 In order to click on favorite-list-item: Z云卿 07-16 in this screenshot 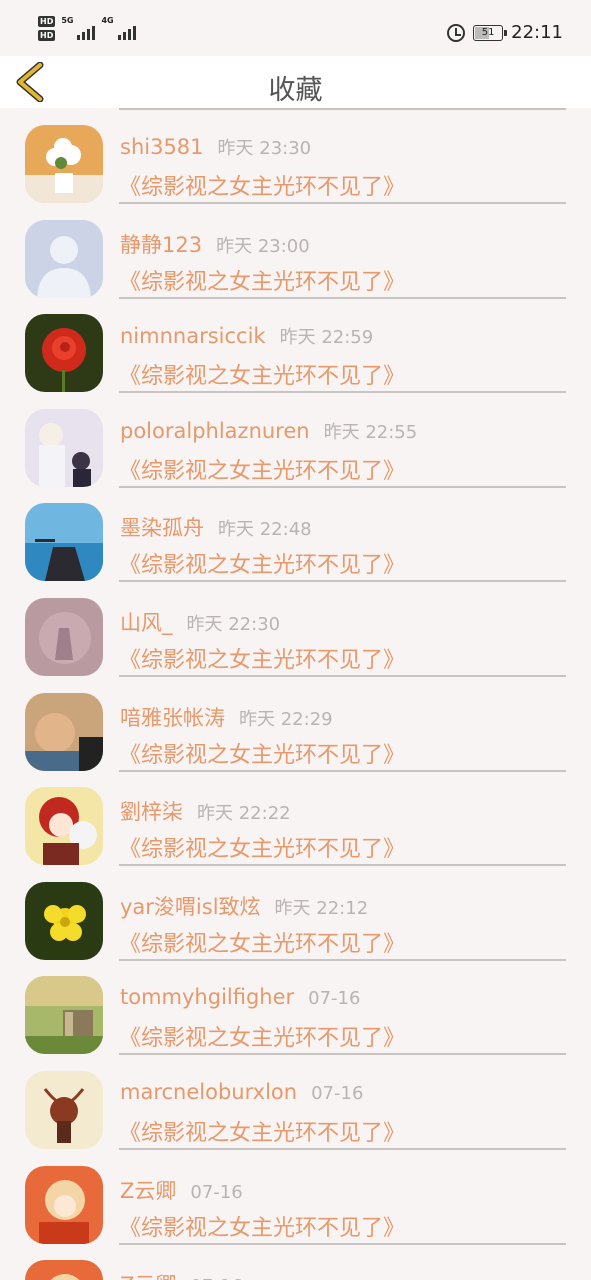, I will do `click(295, 1261)`.